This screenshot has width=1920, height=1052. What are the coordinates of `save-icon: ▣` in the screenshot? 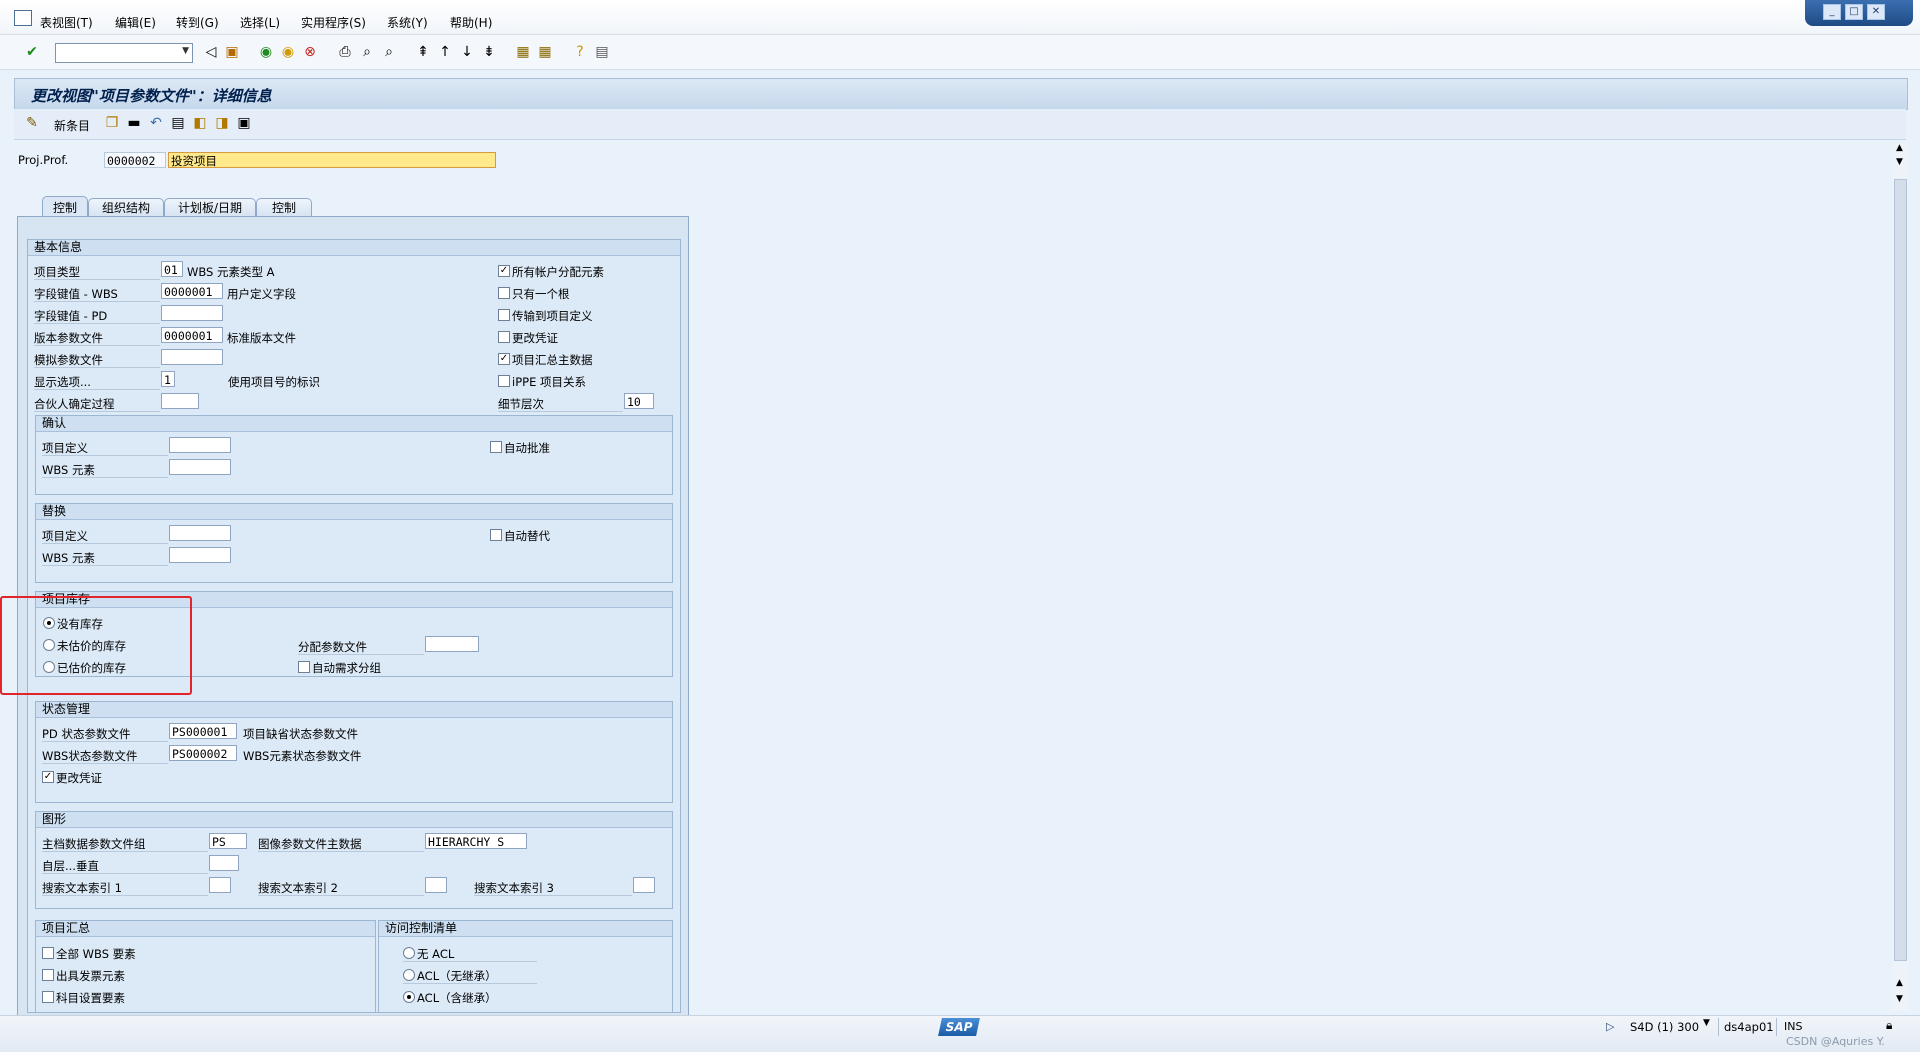 It's located at (232, 52).